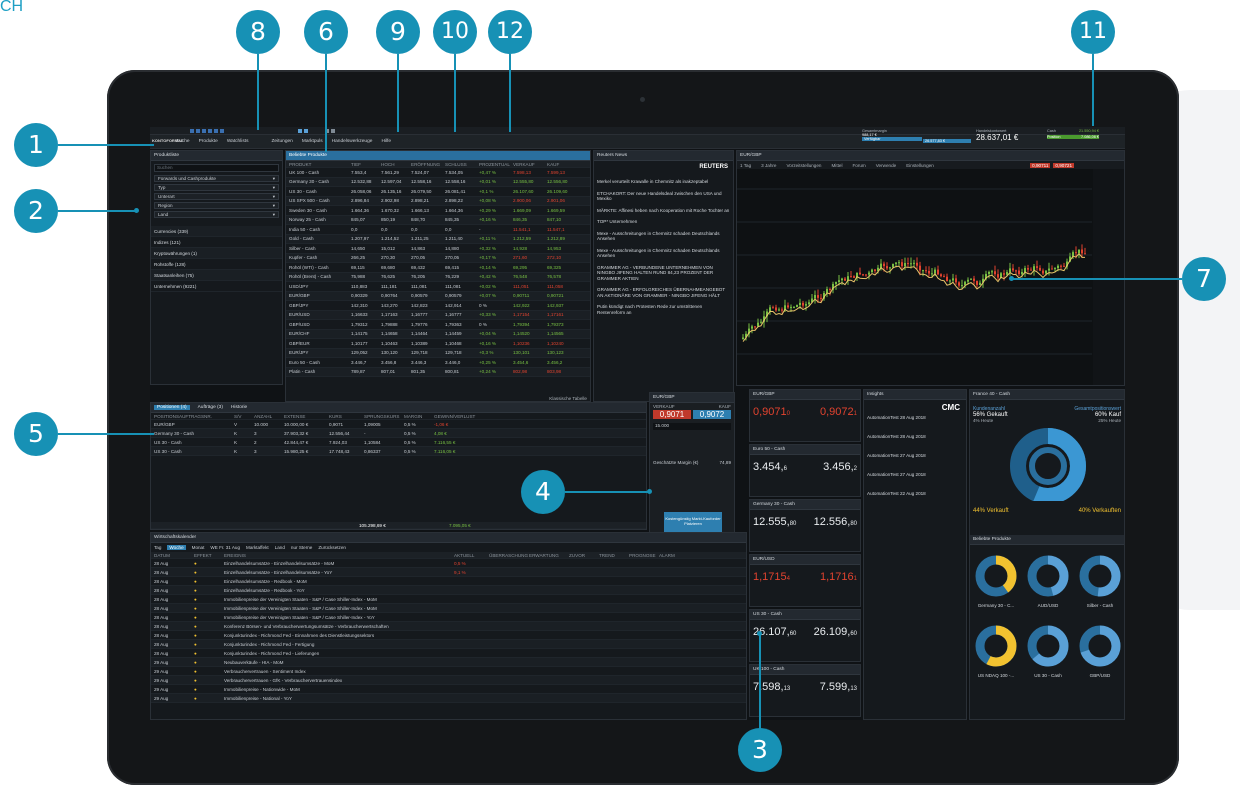 The height and width of the screenshot is (785, 1240). What do you see at coordinates (456, 416) in the screenshot?
I see `column-header: GEWINN/VERLUST` at bounding box center [456, 416].